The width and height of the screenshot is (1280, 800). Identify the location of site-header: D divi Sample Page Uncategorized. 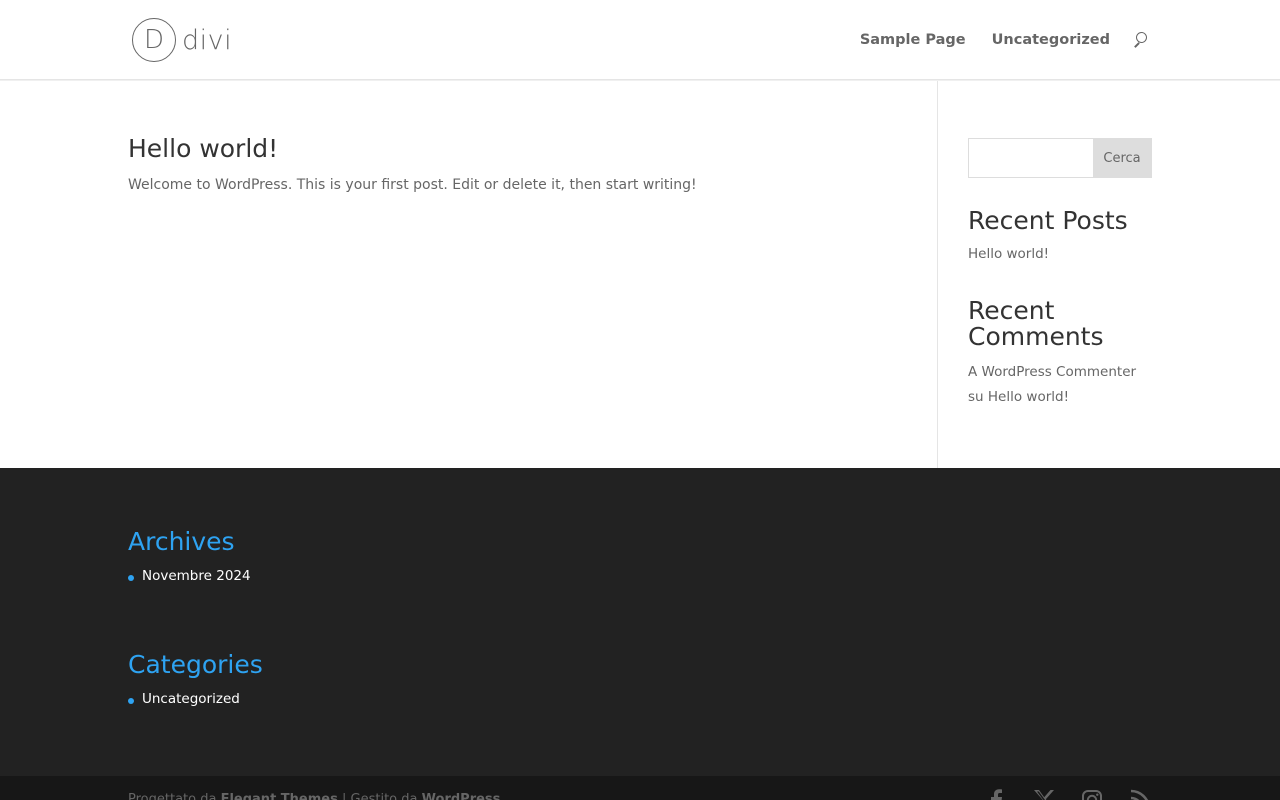
(640, 40).